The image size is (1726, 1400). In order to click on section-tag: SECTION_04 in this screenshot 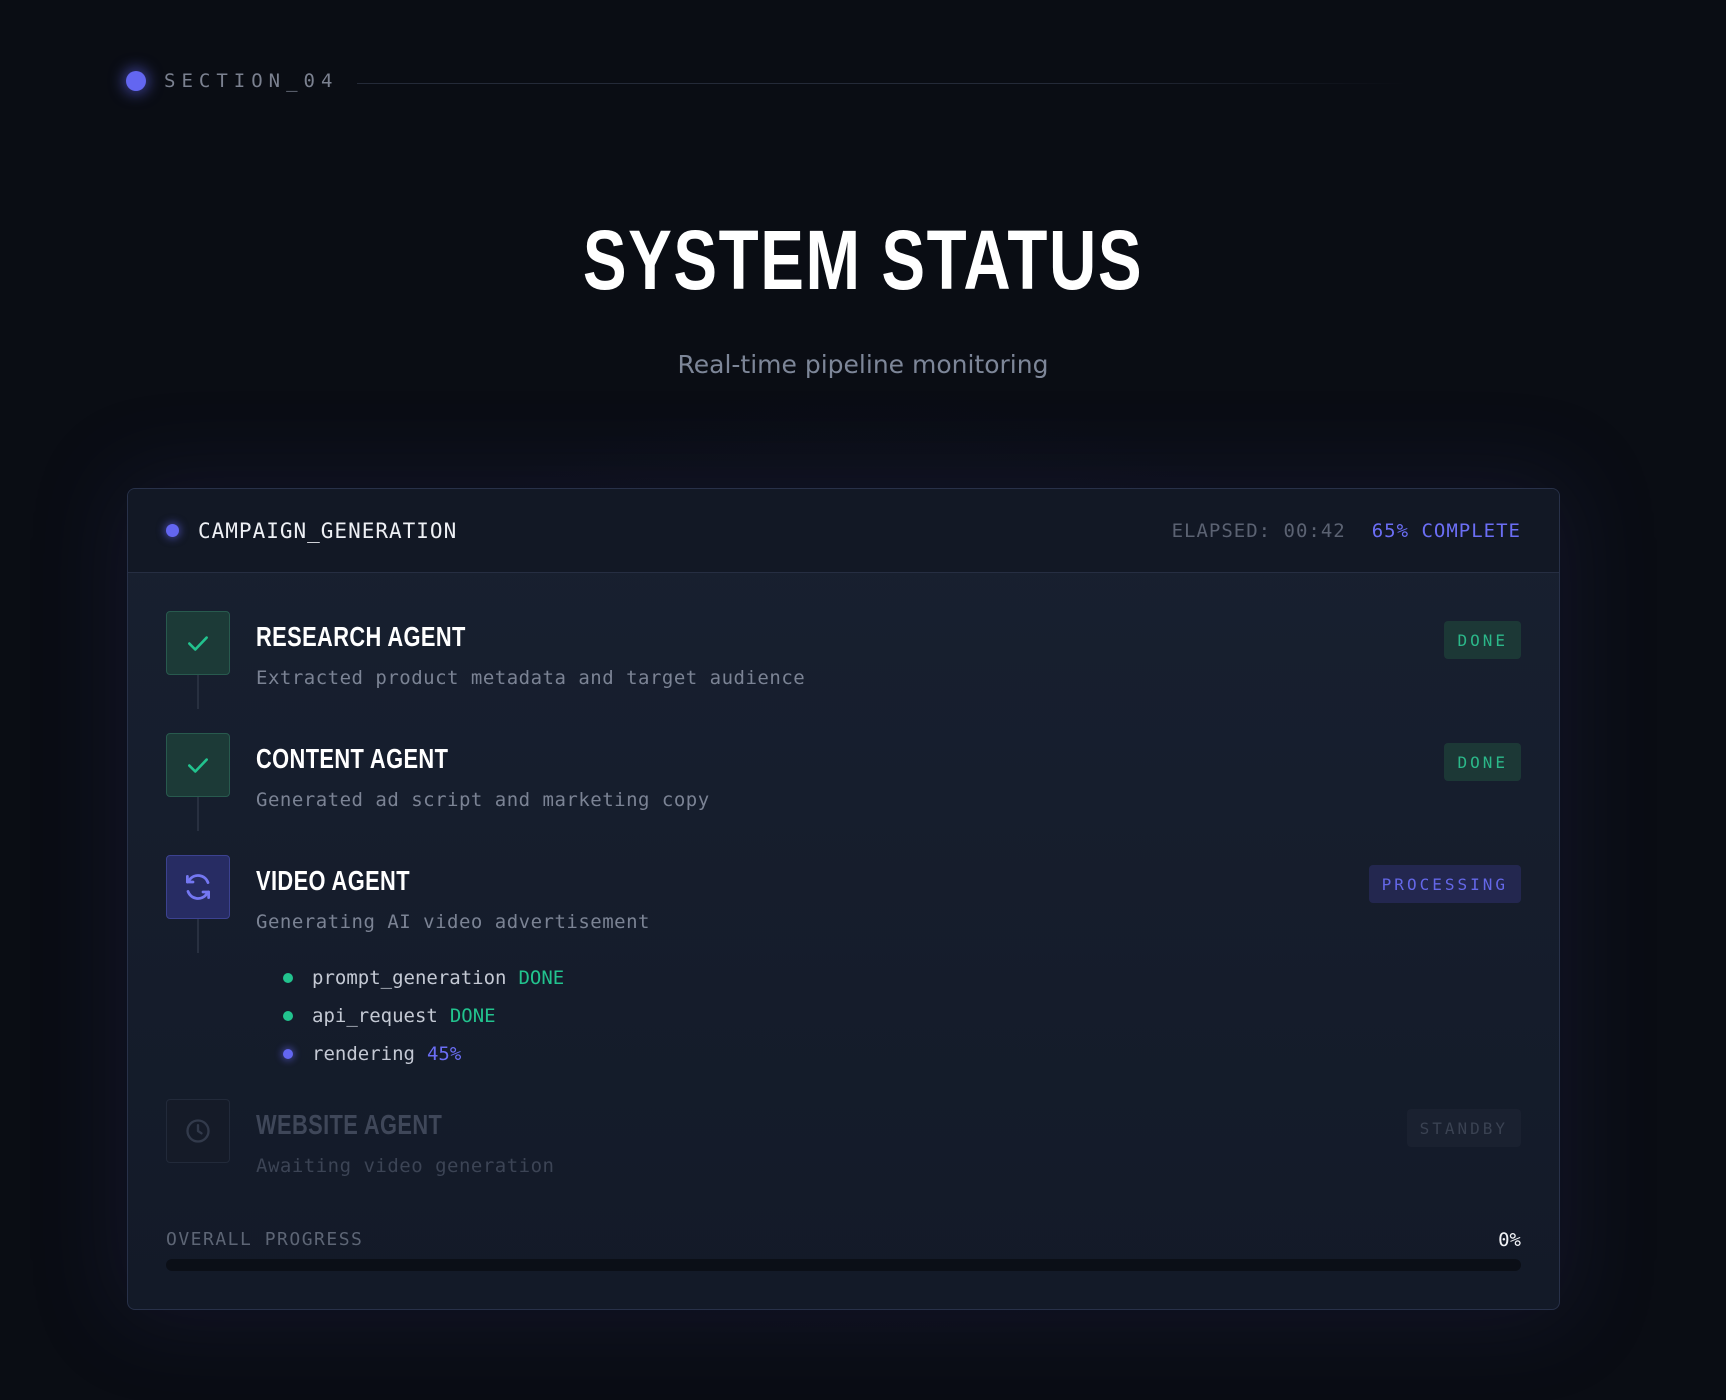, I will do `click(232, 81)`.